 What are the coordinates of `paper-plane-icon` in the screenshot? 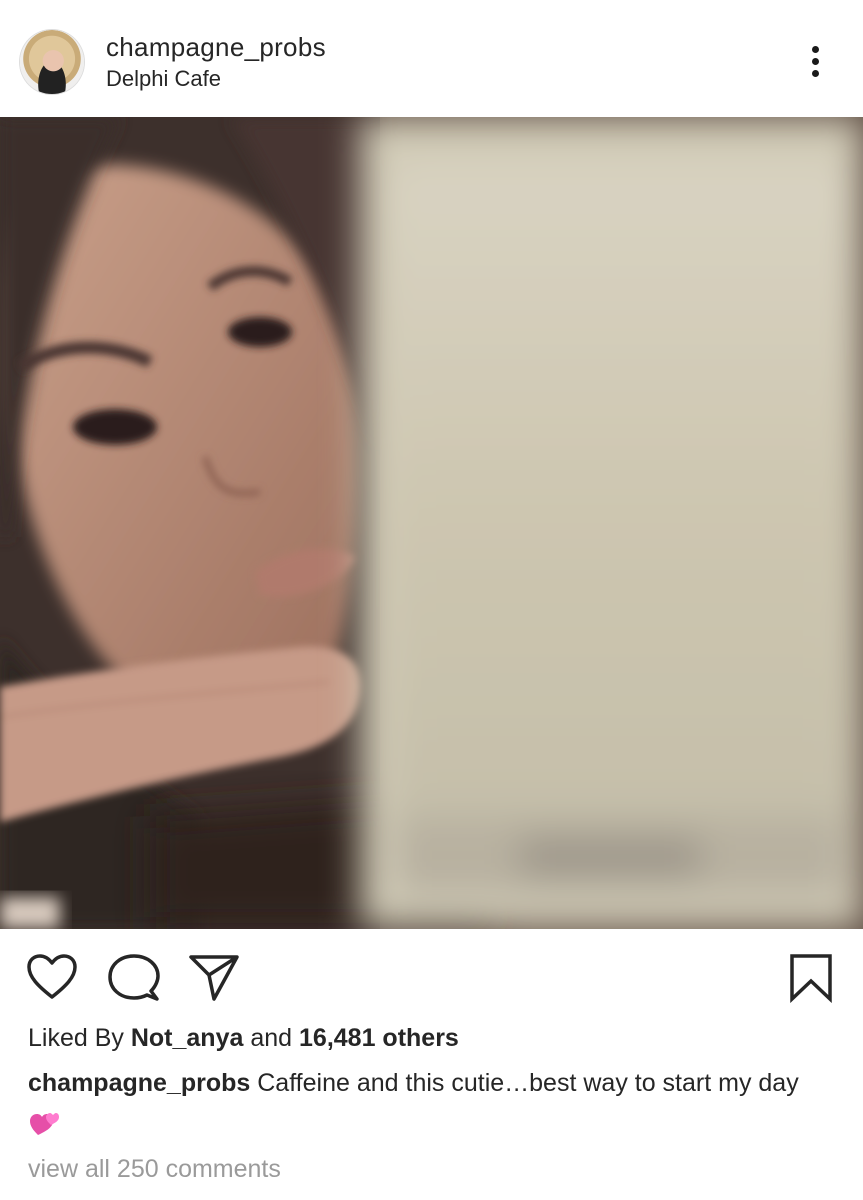 It's located at (214, 978).